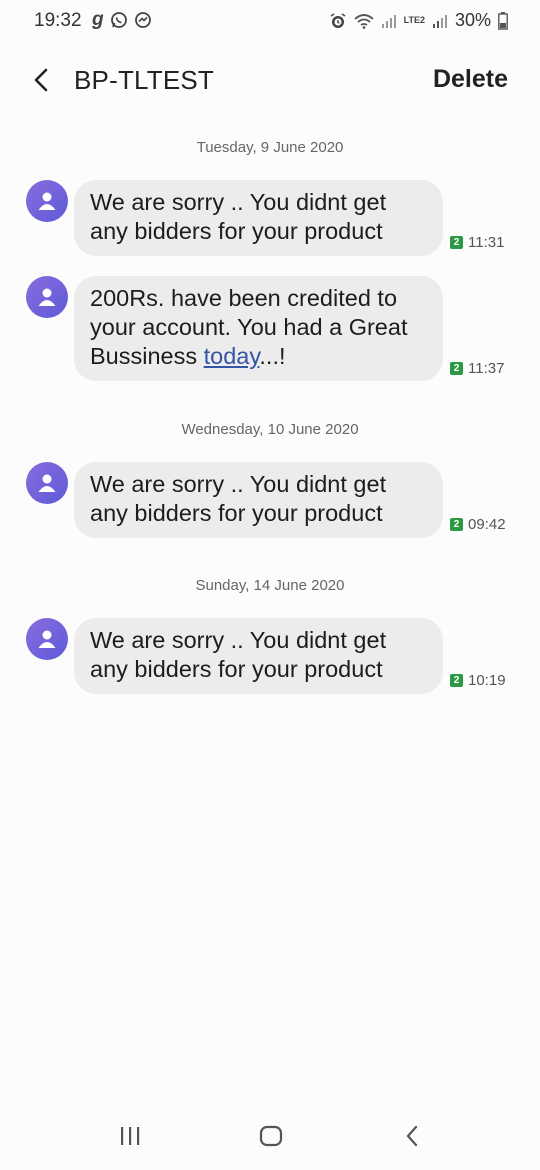  What do you see at coordinates (118, 20) in the screenshot?
I see `whatsapp-icon` at bounding box center [118, 20].